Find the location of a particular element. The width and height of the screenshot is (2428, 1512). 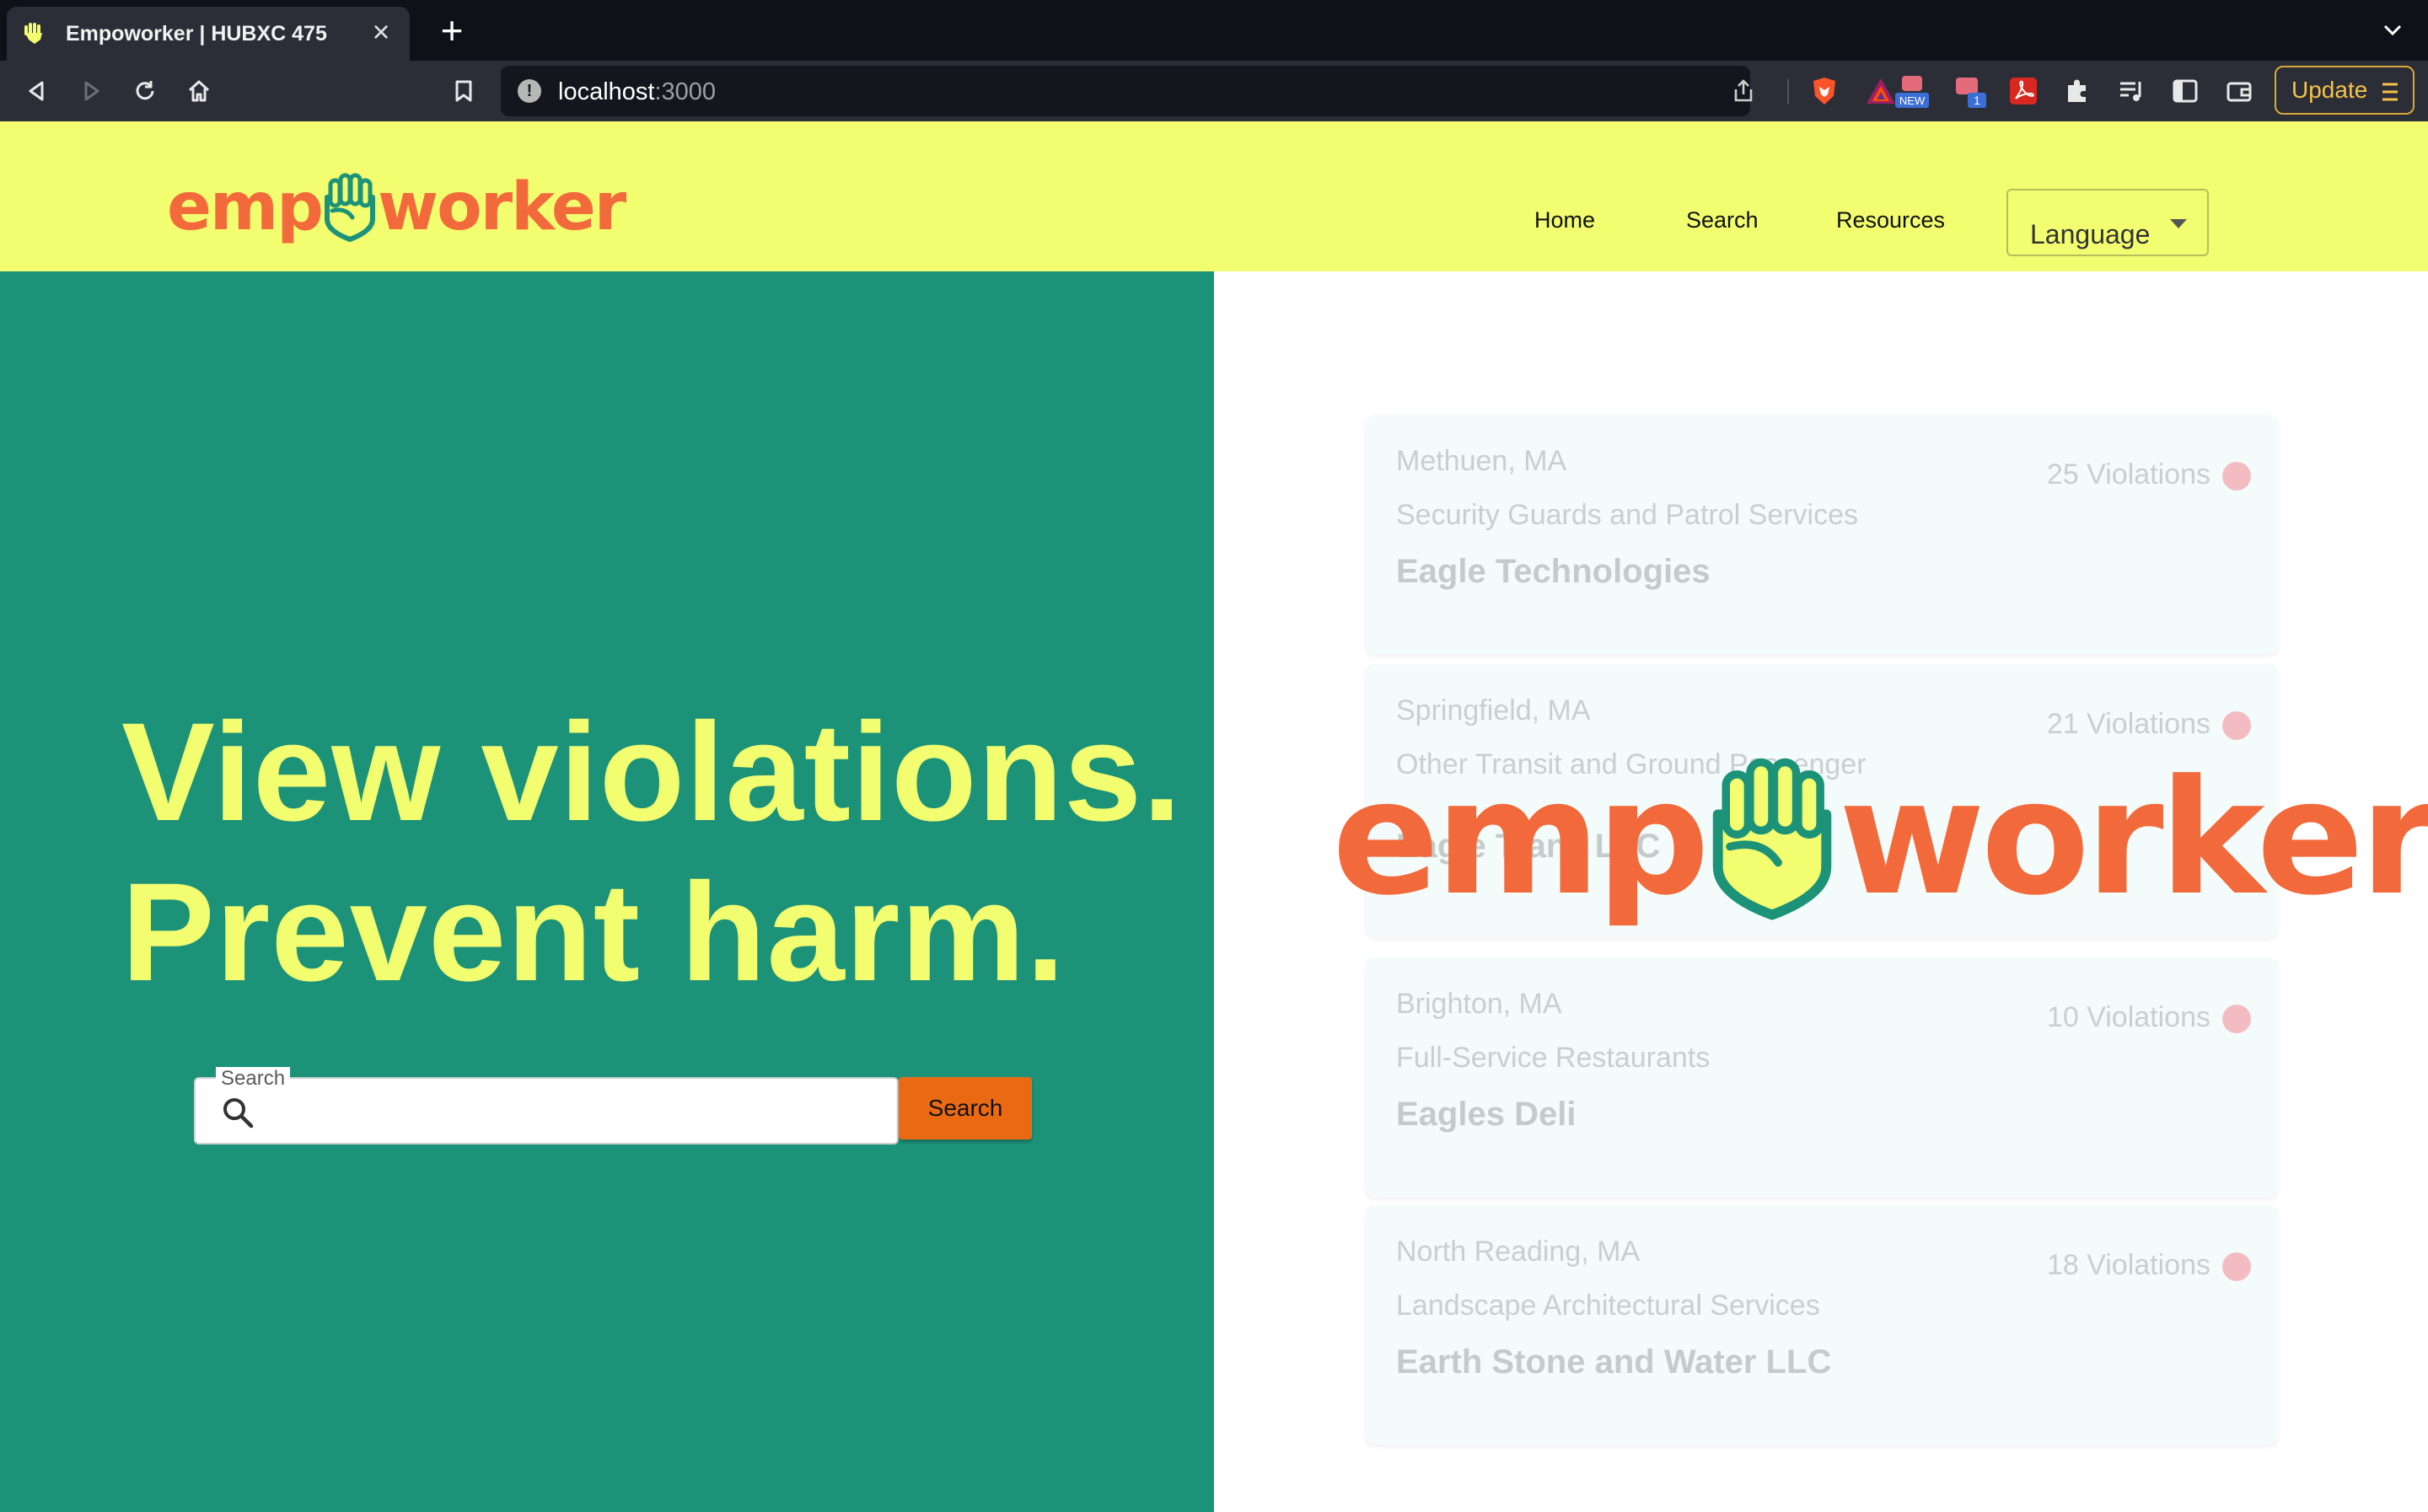

wallet-icon is located at coordinates (2239, 91).